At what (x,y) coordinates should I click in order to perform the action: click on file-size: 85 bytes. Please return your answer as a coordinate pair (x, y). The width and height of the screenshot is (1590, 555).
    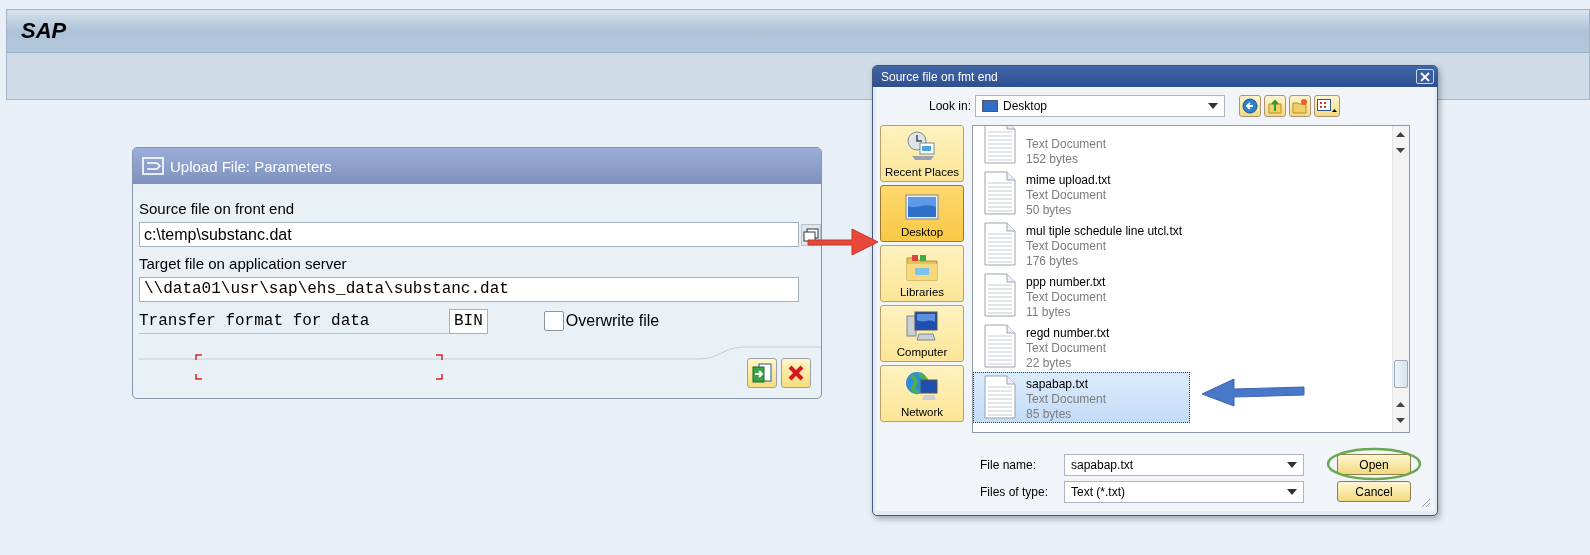
    Looking at the image, I should click on (1049, 414).